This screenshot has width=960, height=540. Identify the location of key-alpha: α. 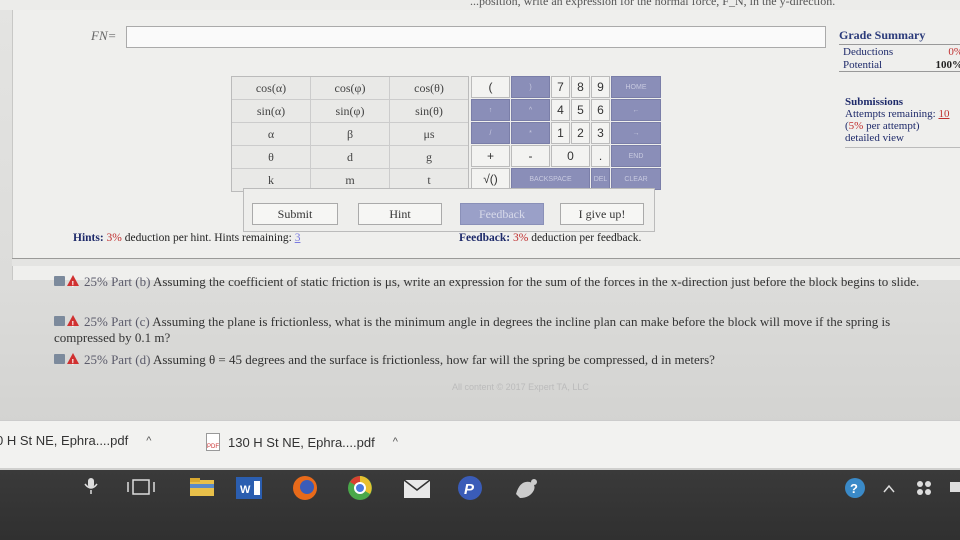
(271, 134).